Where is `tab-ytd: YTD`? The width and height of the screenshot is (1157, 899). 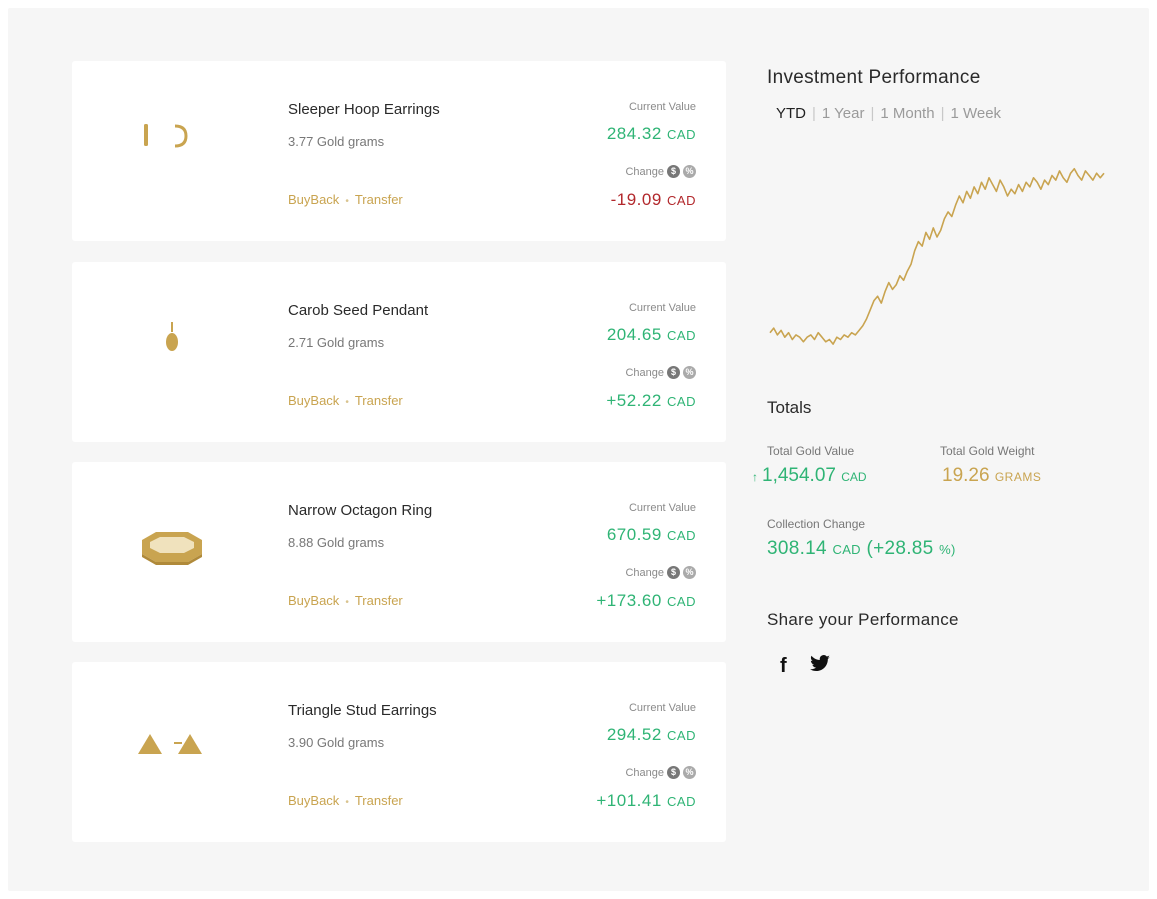
tab-ytd: YTD is located at coordinates (791, 113).